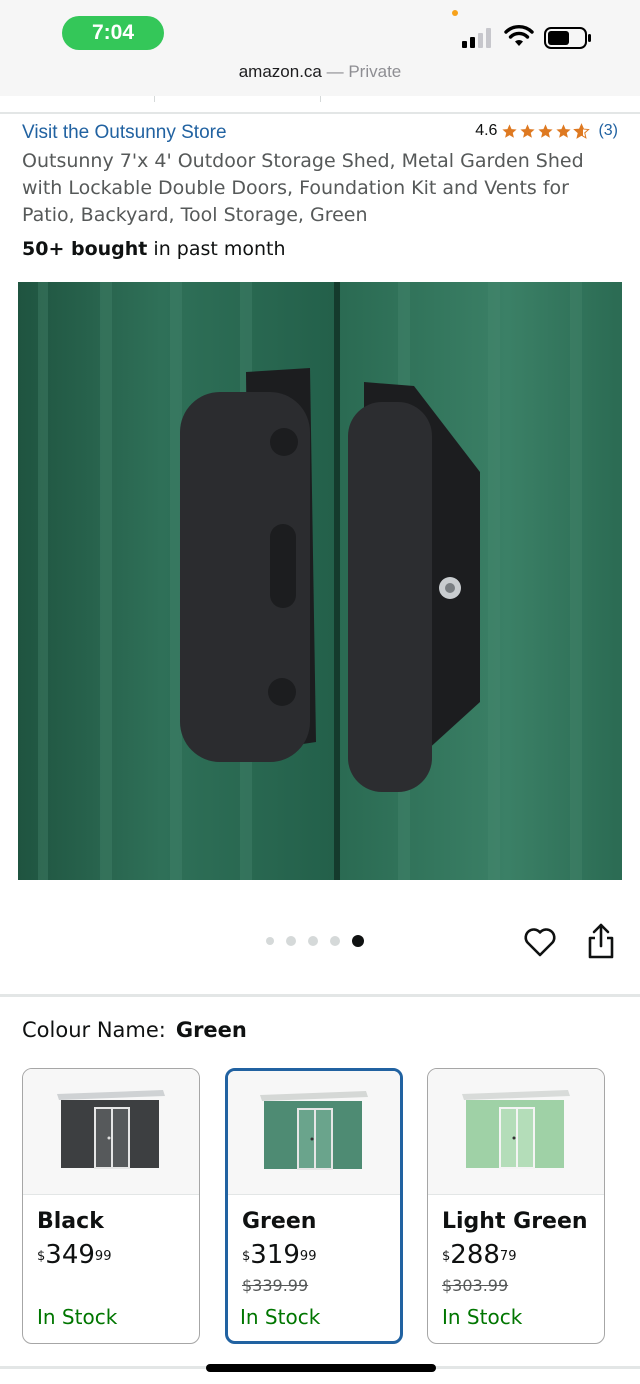  Describe the element at coordinates (320, 48) in the screenshot. I see `browser-chrome: 7:04 amazon.ca — Private` at that location.